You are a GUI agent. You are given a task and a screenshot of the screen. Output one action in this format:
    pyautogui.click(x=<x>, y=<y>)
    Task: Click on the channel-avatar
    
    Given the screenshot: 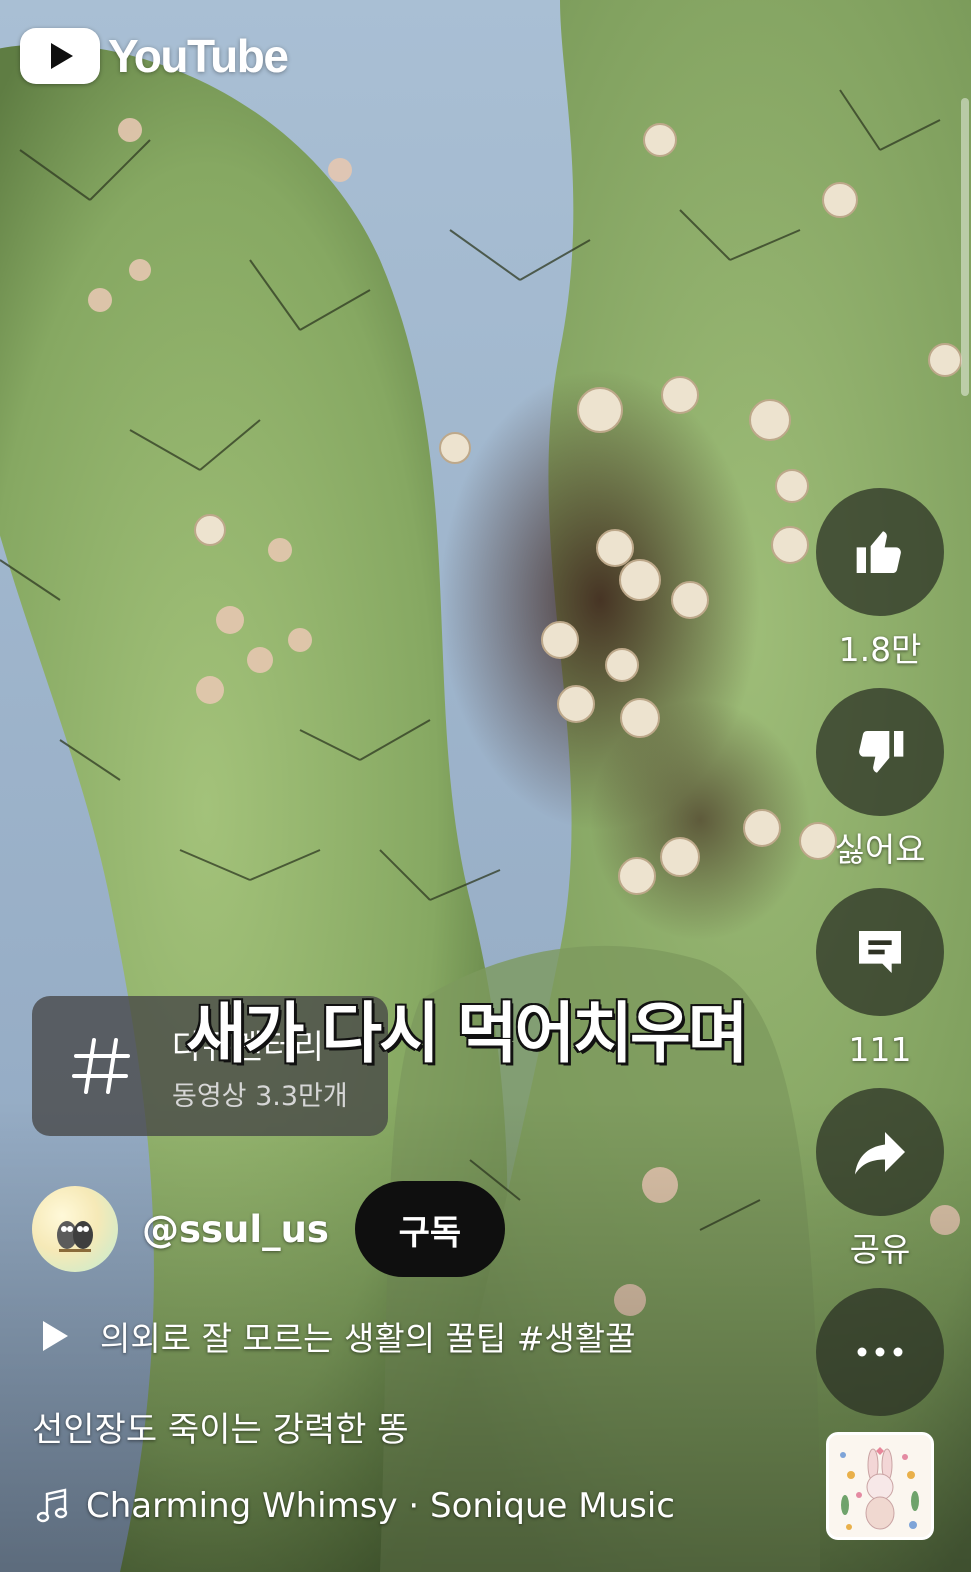 What is the action you would take?
    pyautogui.click(x=75, y=1229)
    